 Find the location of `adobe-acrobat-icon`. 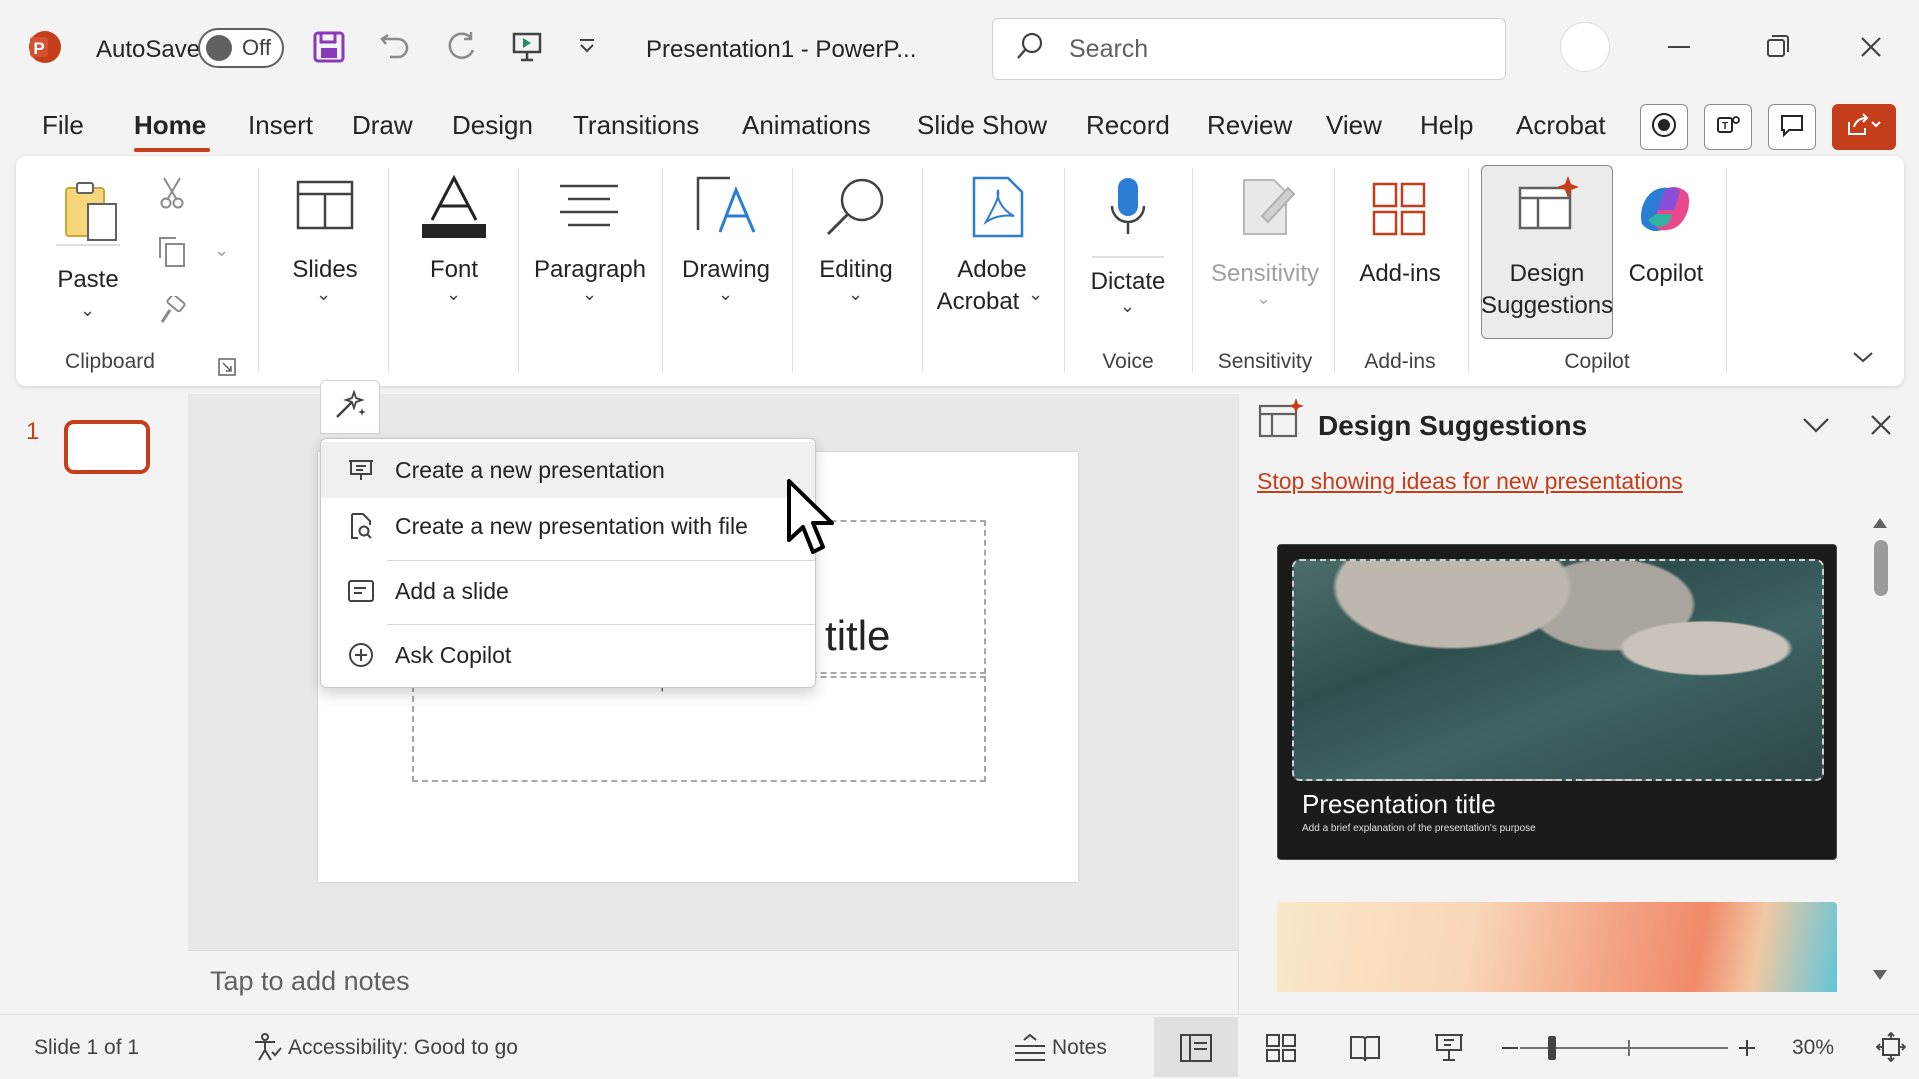

adobe-acrobat-icon is located at coordinates (998, 209).